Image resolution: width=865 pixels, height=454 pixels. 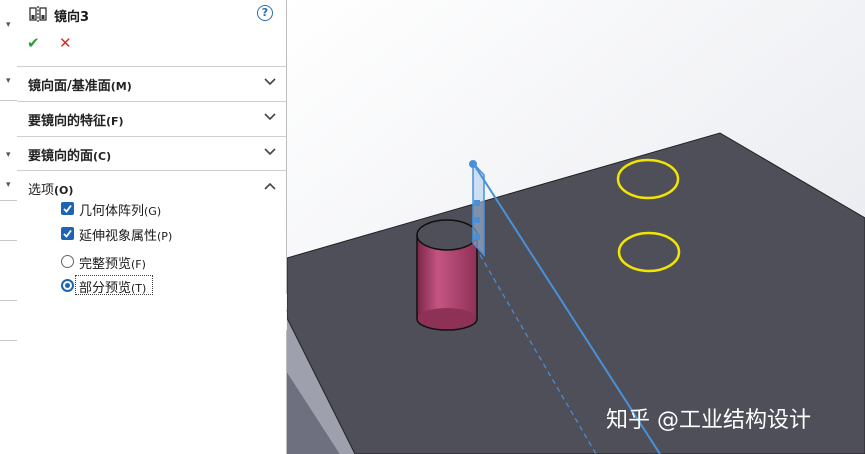 I want to click on checkbox-label: 几何体阵列(G), so click(x=120, y=211).